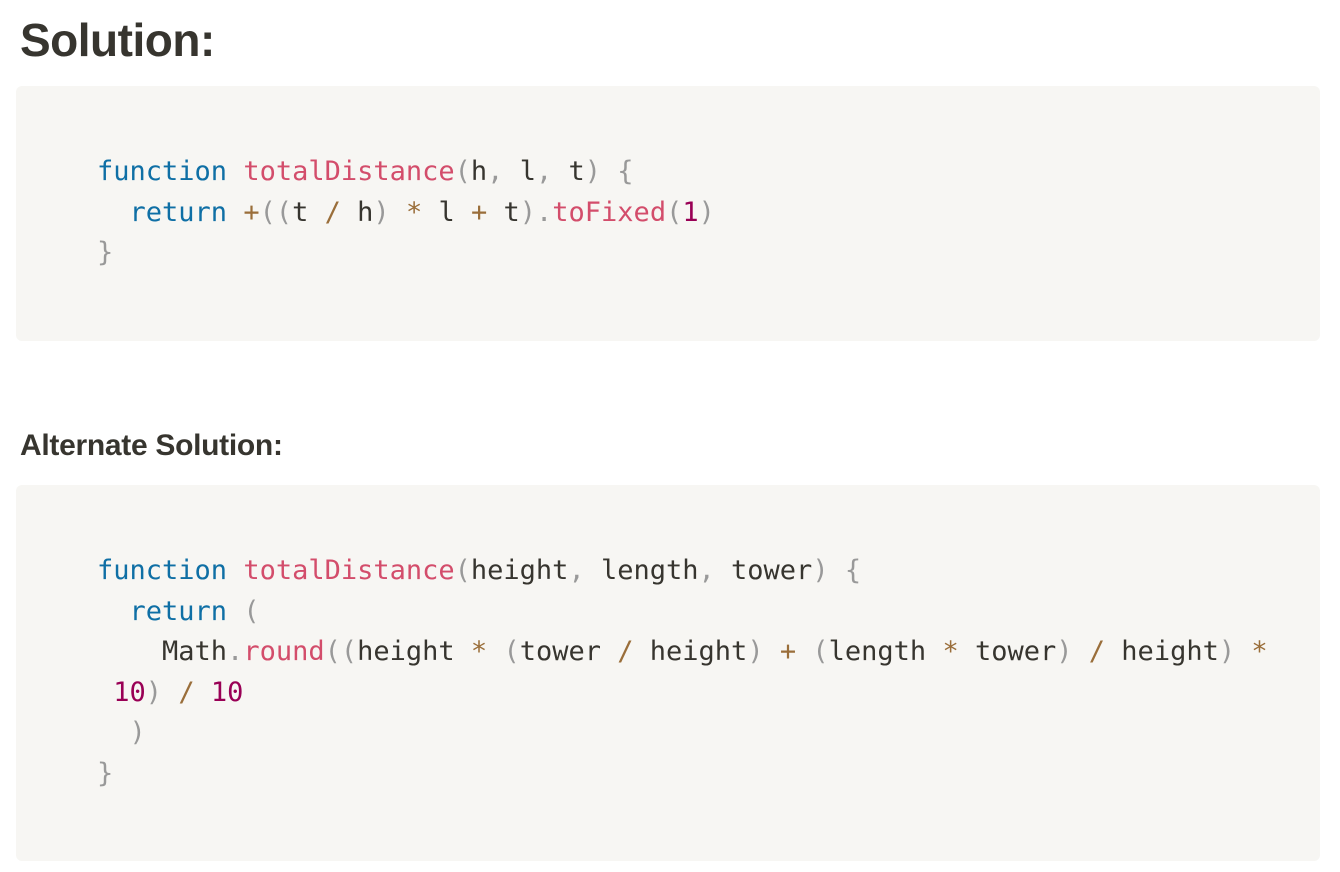 Image resolution: width=1340 pixels, height=872 pixels. What do you see at coordinates (690, 212) in the screenshot?
I see `code-number: 1` at bounding box center [690, 212].